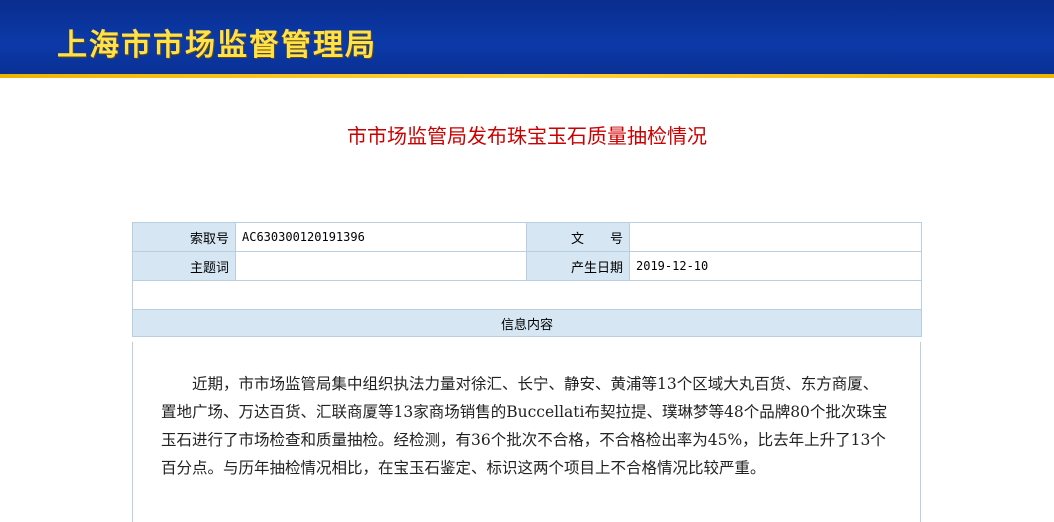 The image size is (1054, 522). What do you see at coordinates (775, 237) in the screenshot?
I see `doc-no-value` at bounding box center [775, 237].